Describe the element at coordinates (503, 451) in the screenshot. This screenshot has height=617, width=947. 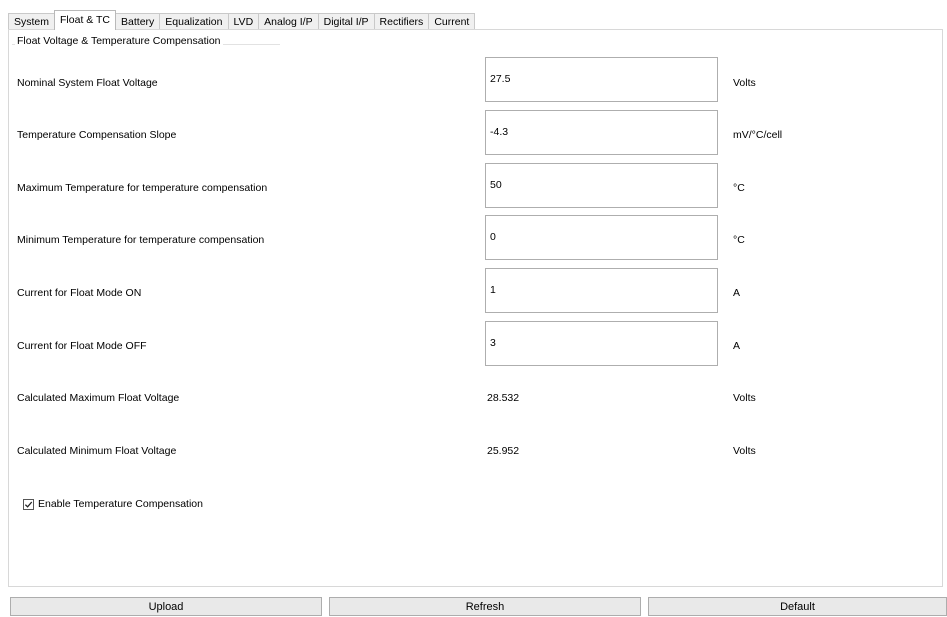
I see `calc-min-float-voltage-value: 25.952` at that location.